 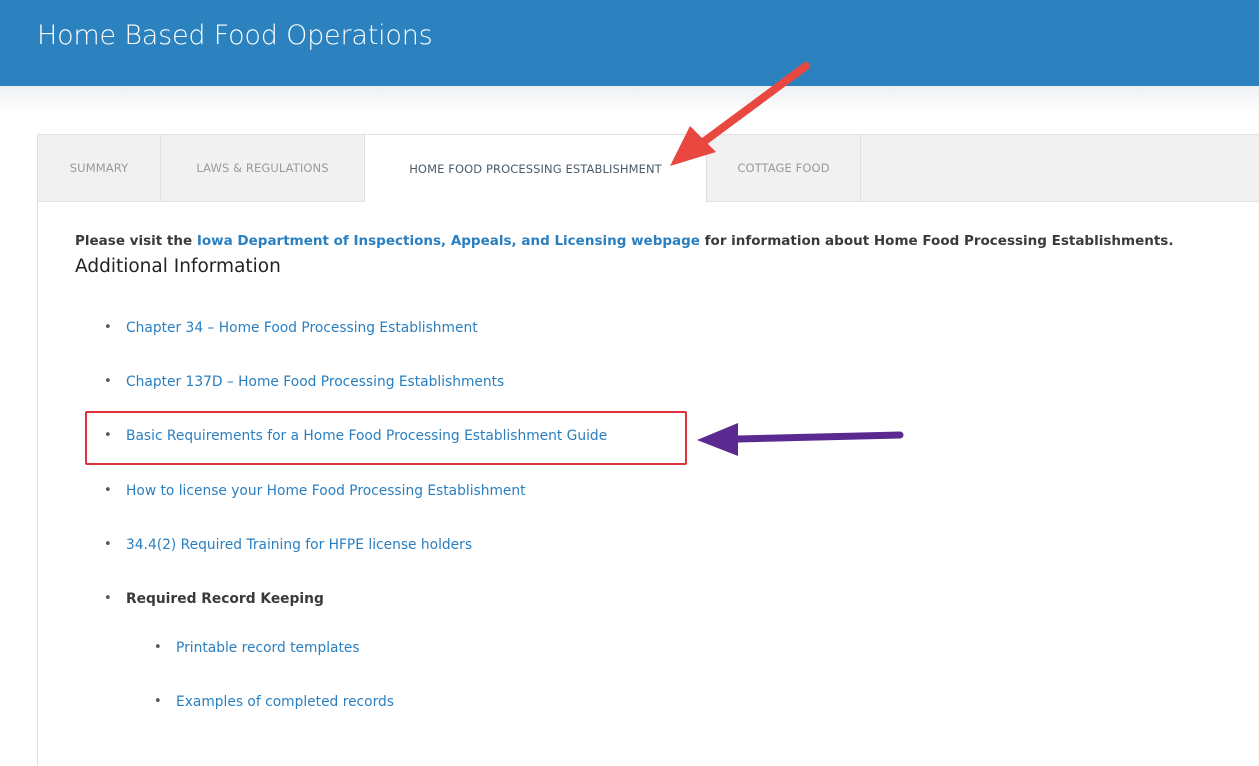 I want to click on examples-of-completed-records-link: Examples of completed records, so click(x=285, y=702).